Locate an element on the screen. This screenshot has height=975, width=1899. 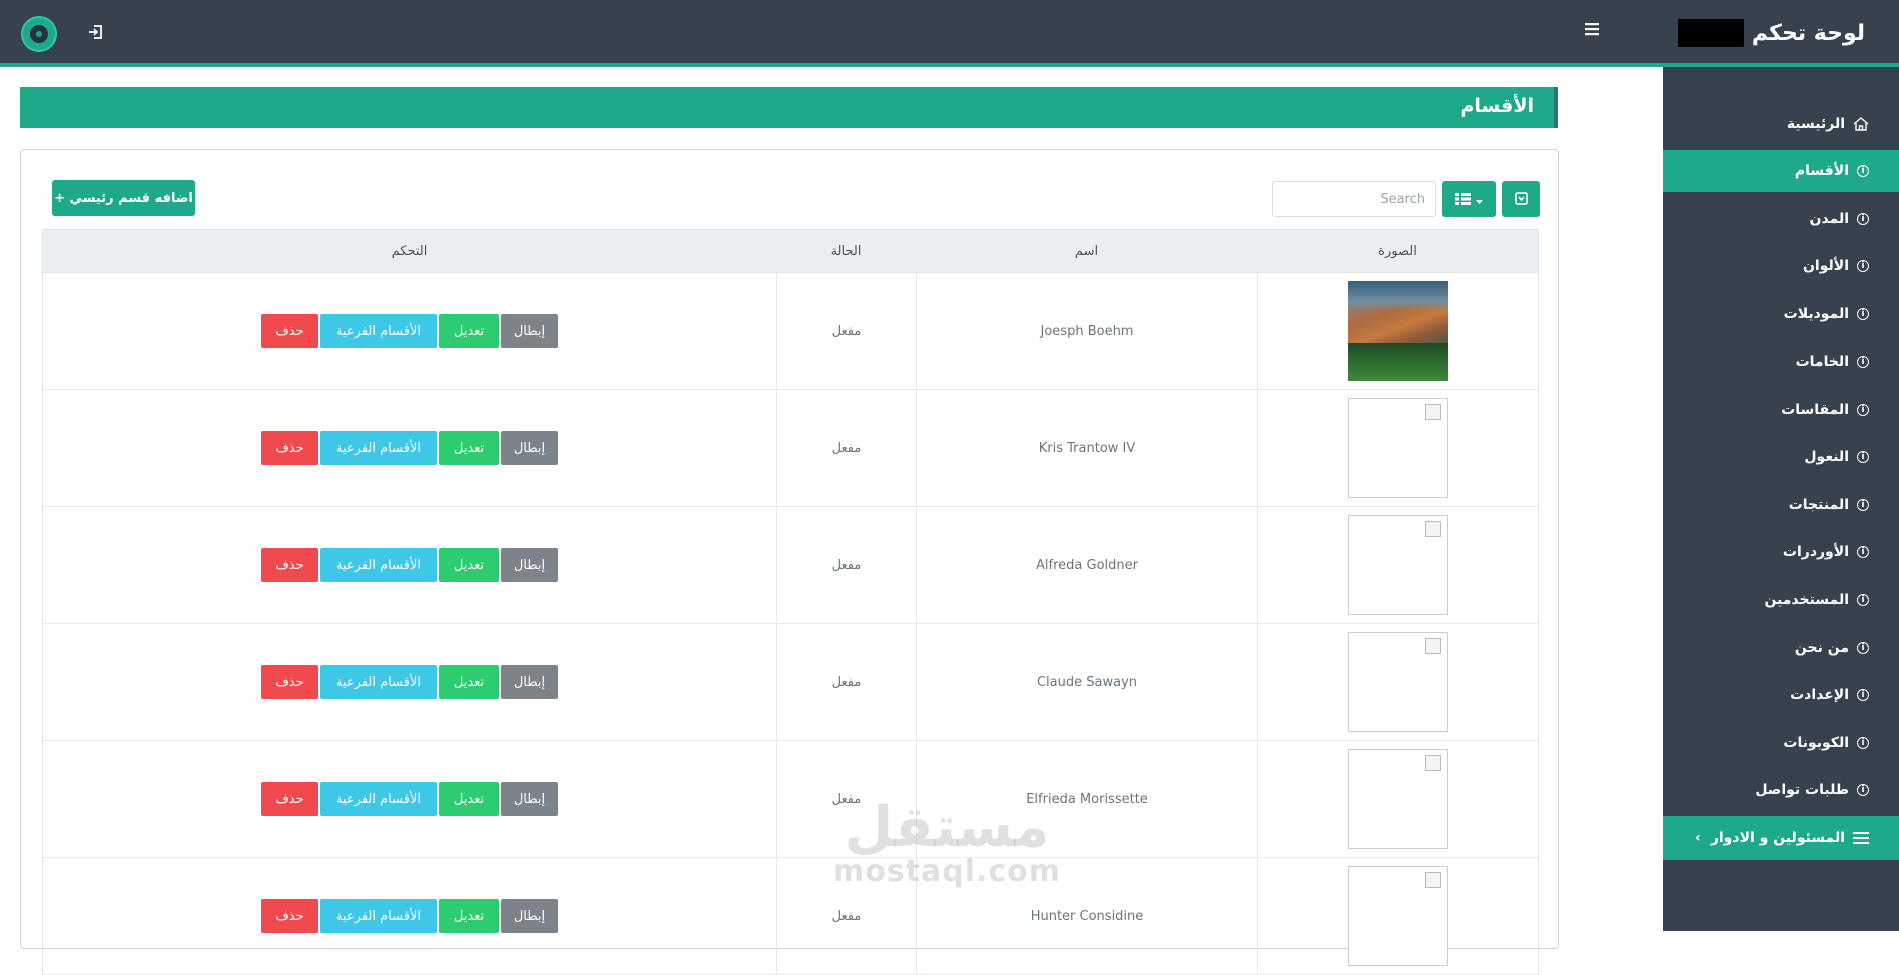
sidebar-item-categories: الأقسام i is located at coordinates (1781, 171).